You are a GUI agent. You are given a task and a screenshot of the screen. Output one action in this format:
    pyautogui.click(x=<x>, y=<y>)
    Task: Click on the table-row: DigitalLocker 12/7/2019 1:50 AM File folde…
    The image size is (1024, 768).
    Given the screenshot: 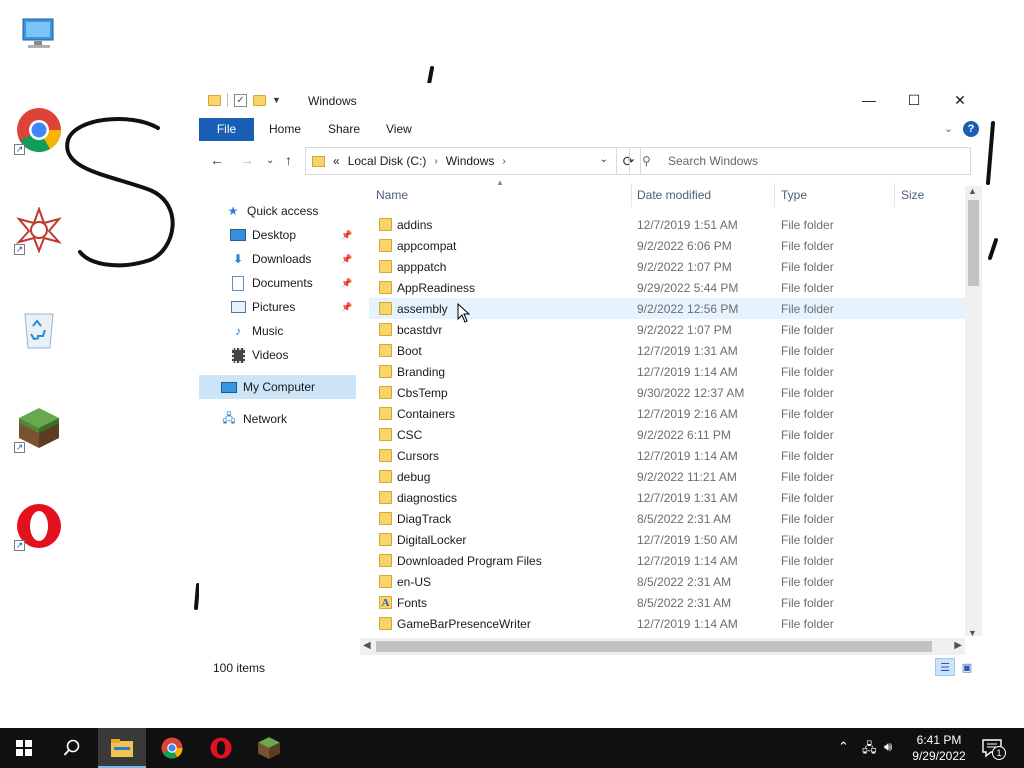 What is the action you would take?
    pyautogui.click(x=667, y=539)
    